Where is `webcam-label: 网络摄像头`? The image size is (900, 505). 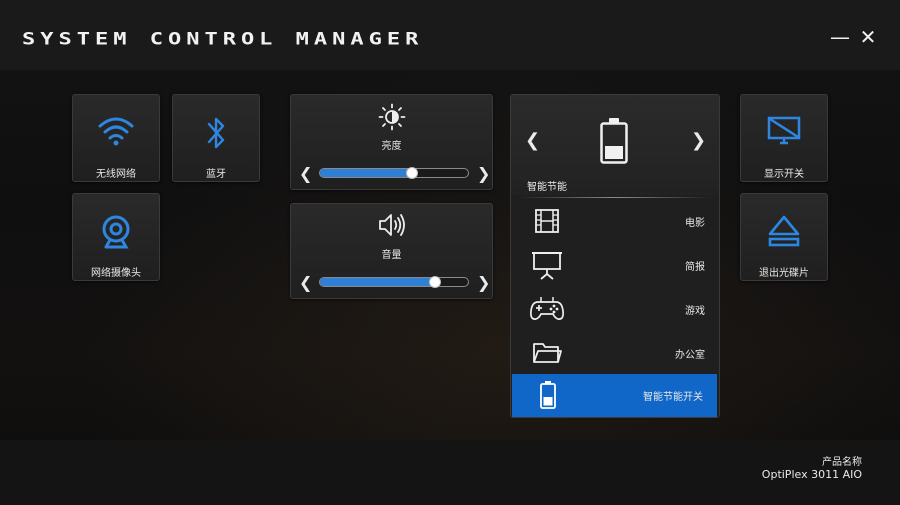
webcam-label: 网络摄像头 is located at coordinates (116, 273).